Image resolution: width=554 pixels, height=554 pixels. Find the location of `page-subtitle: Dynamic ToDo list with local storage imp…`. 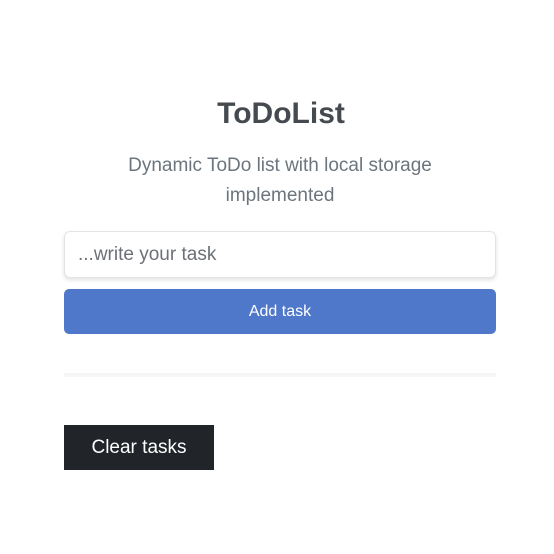

page-subtitle: Dynamic ToDo list with local storage imp… is located at coordinates (280, 180).